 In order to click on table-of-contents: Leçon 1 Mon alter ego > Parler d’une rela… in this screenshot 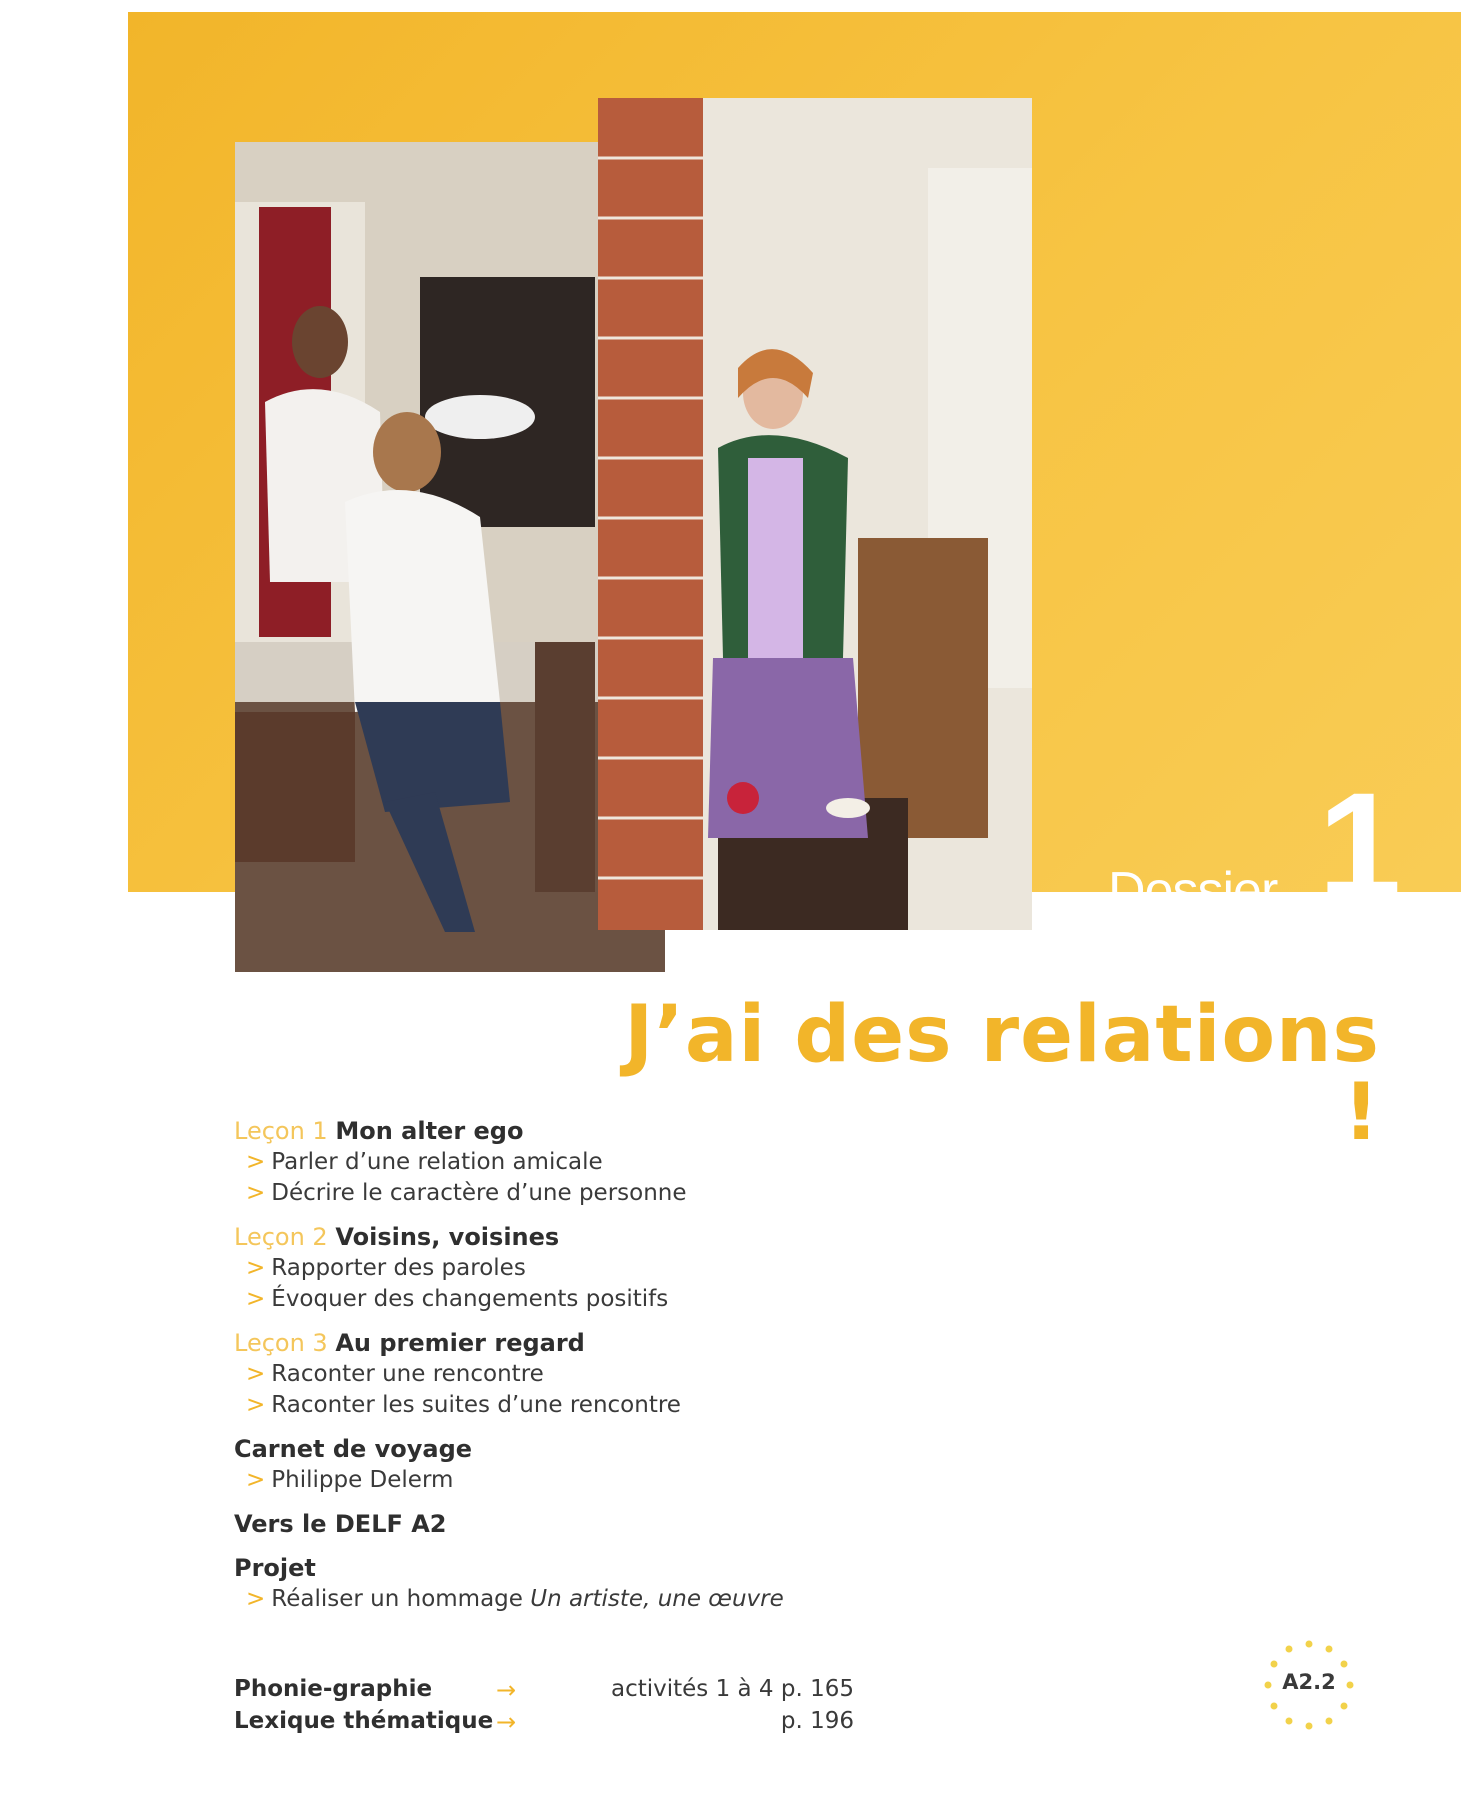, I will do `click(594, 1371)`.